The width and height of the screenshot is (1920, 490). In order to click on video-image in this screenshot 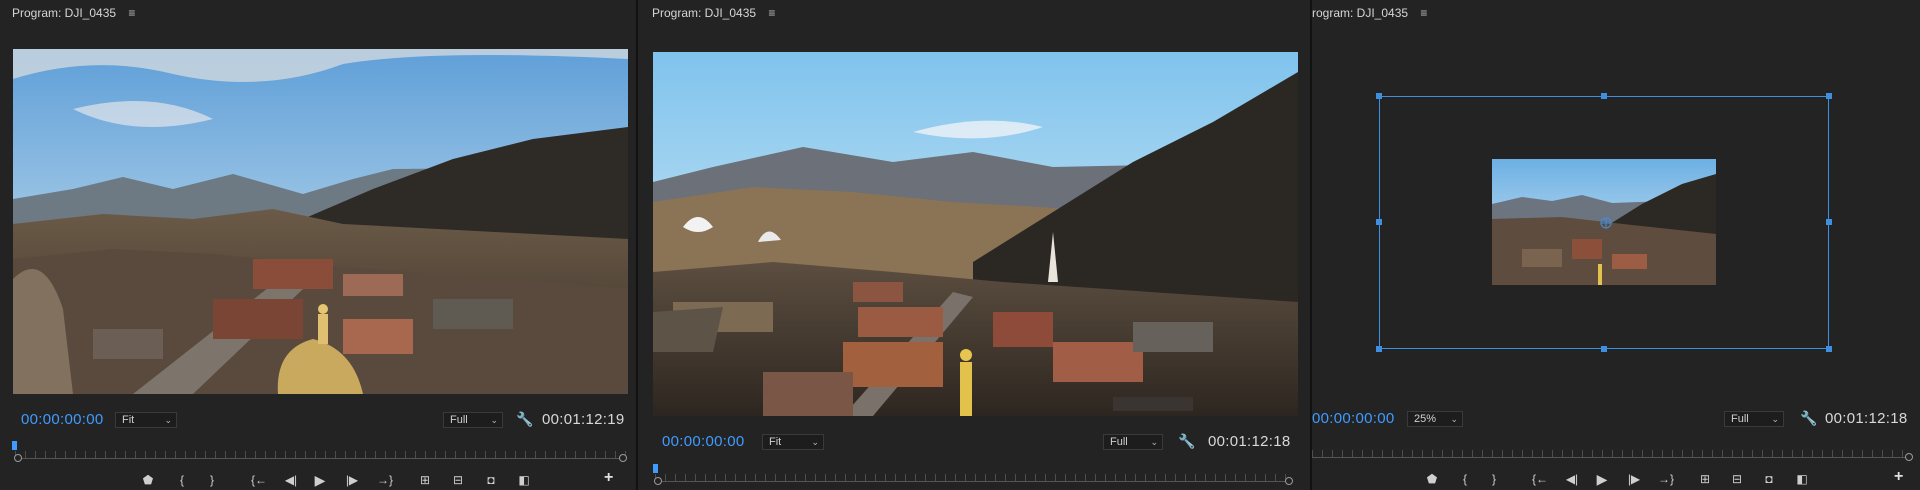, I will do `click(1604, 222)`.